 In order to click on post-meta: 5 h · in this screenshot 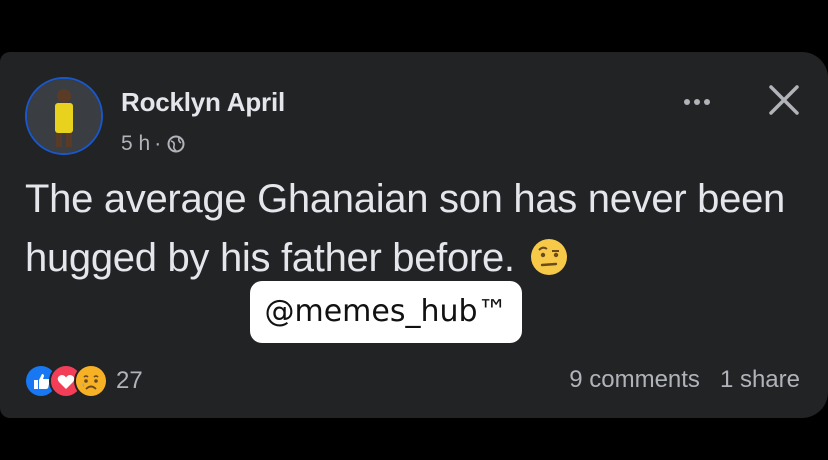, I will do `click(153, 144)`.